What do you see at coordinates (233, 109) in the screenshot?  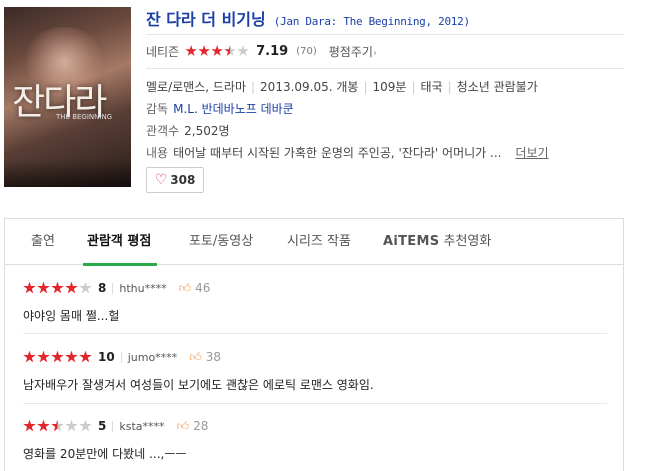 I see `director-link: M.L. 반데바노프 데바쿤` at bounding box center [233, 109].